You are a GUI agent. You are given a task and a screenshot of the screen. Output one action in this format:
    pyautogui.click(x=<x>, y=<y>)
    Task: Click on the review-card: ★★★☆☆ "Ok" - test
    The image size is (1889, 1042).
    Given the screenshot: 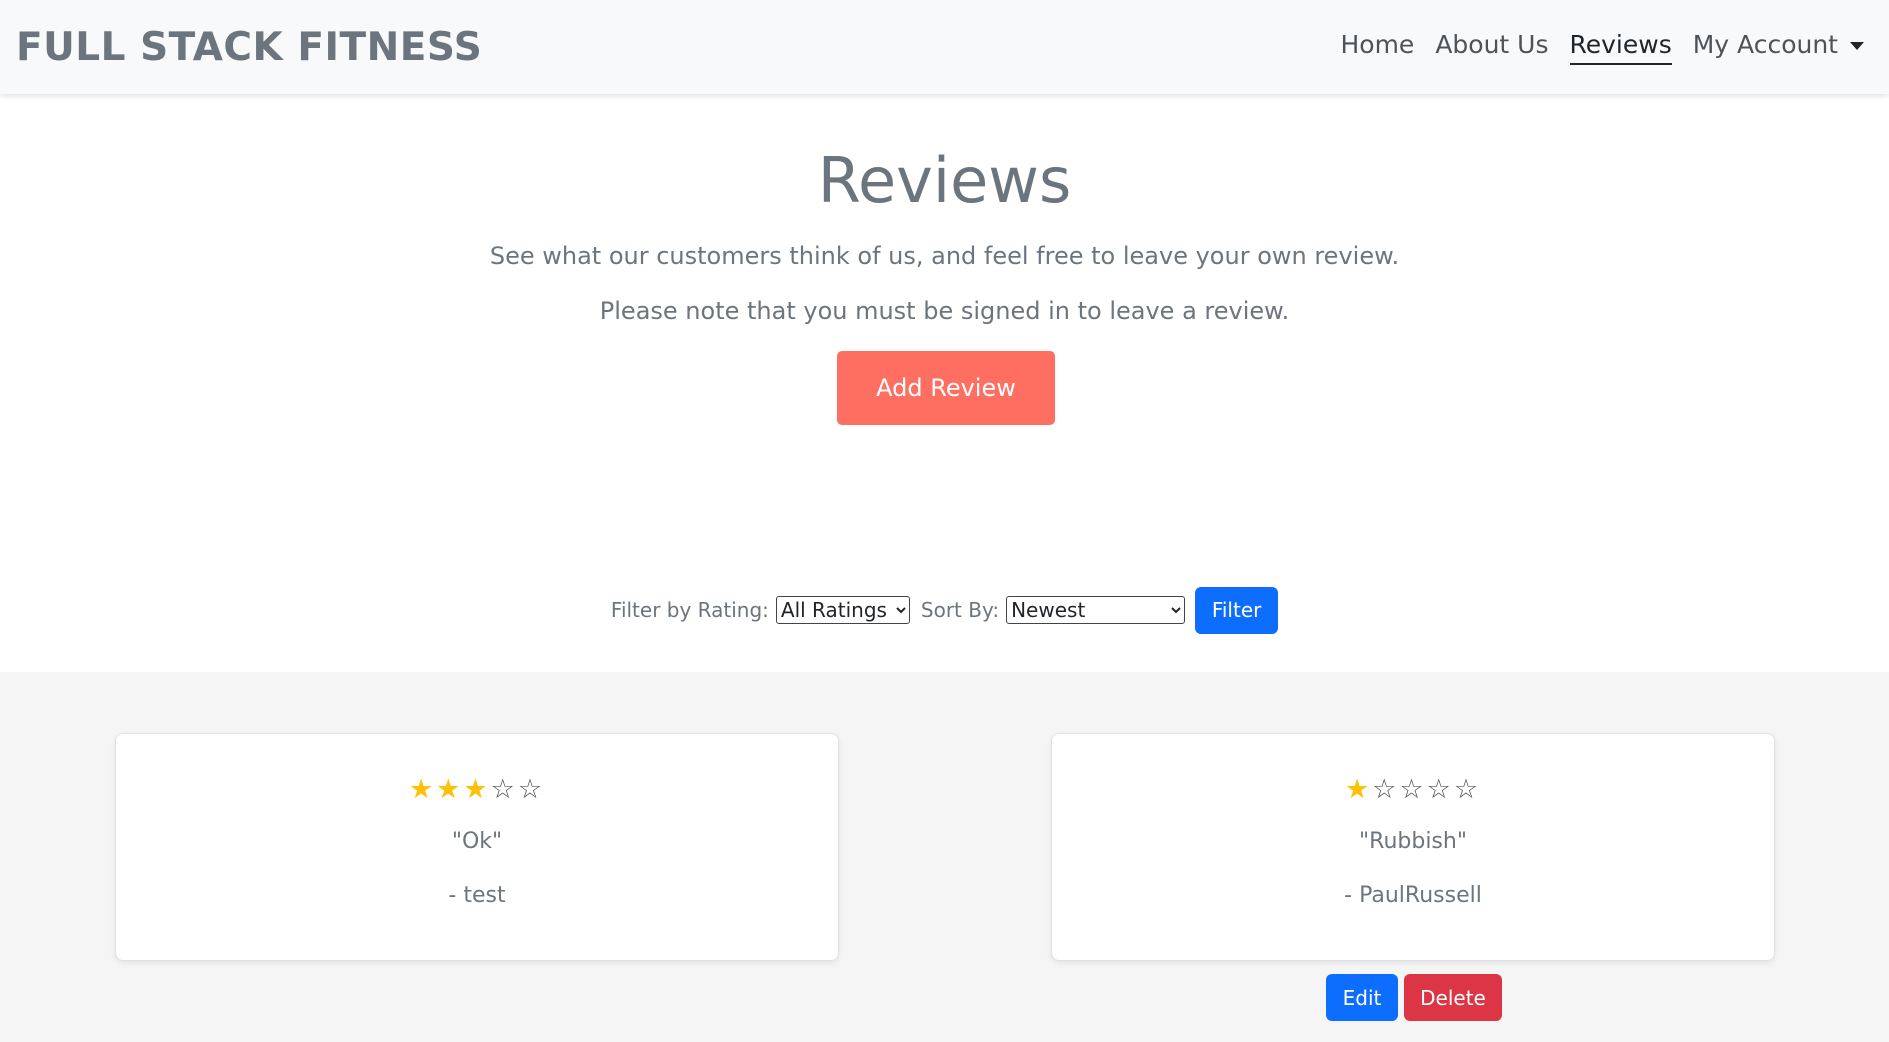 What is the action you would take?
    pyautogui.click(x=477, y=847)
    